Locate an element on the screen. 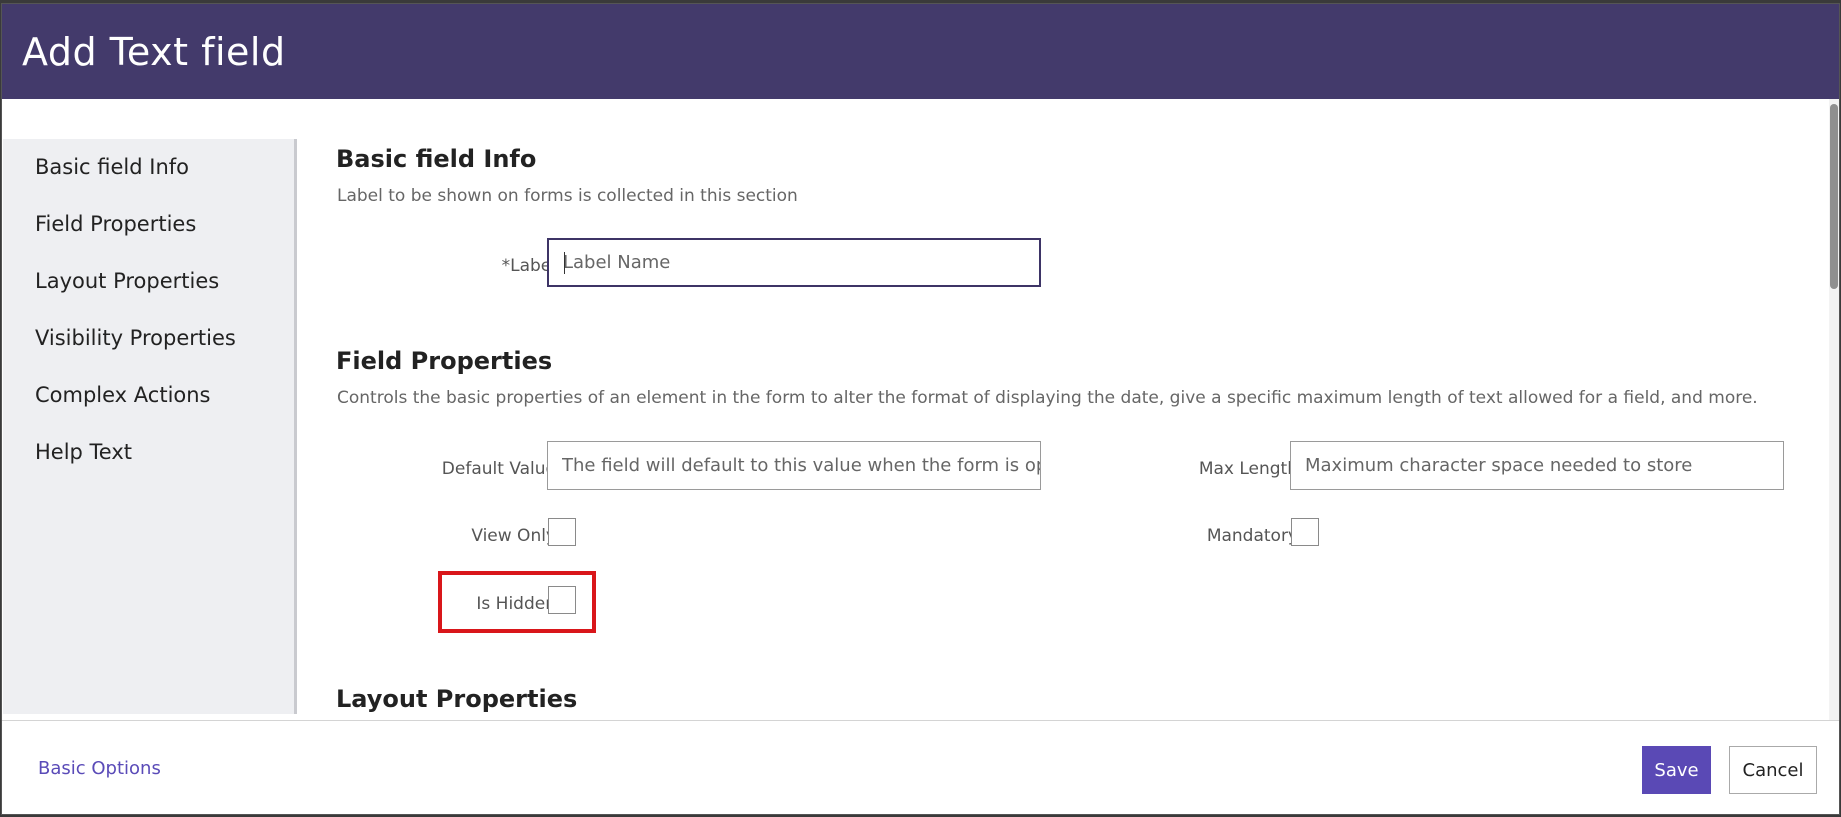 The width and height of the screenshot is (1841, 817). nav-visibility-properties: Visibility Properties is located at coordinates (148, 338).